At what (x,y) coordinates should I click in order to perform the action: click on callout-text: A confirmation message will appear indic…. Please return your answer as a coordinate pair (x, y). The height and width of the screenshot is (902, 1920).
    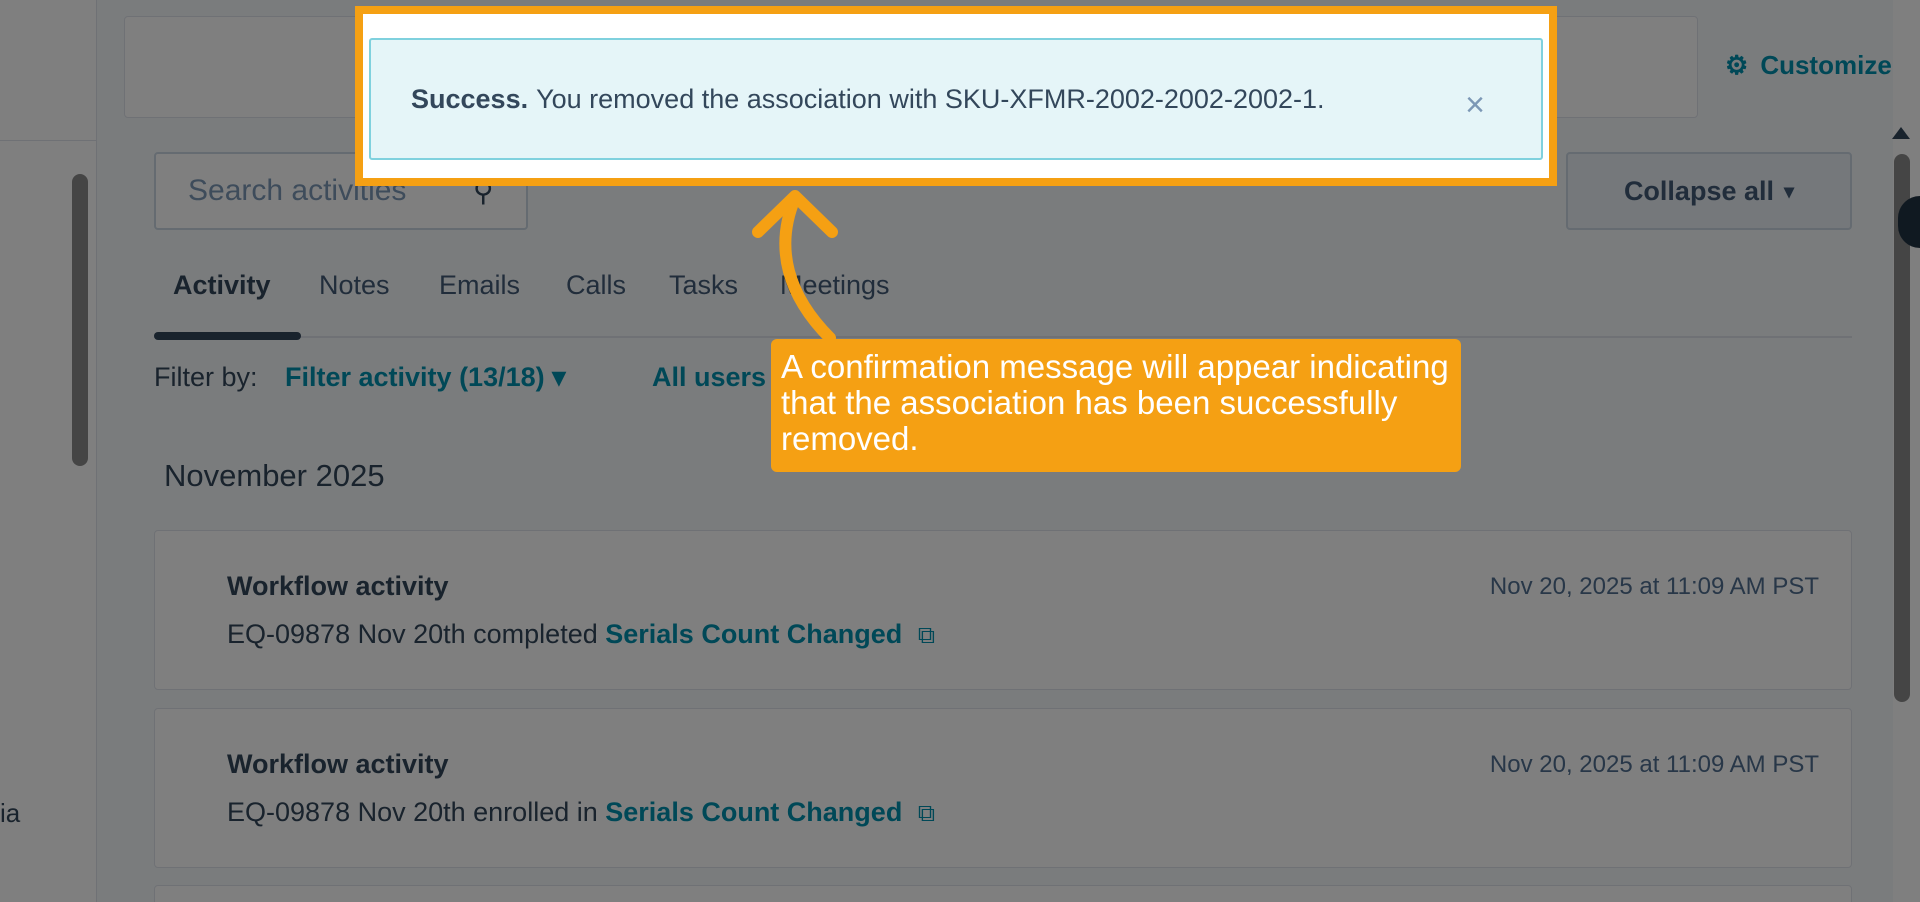
    Looking at the image, I should click on (1115, 402).